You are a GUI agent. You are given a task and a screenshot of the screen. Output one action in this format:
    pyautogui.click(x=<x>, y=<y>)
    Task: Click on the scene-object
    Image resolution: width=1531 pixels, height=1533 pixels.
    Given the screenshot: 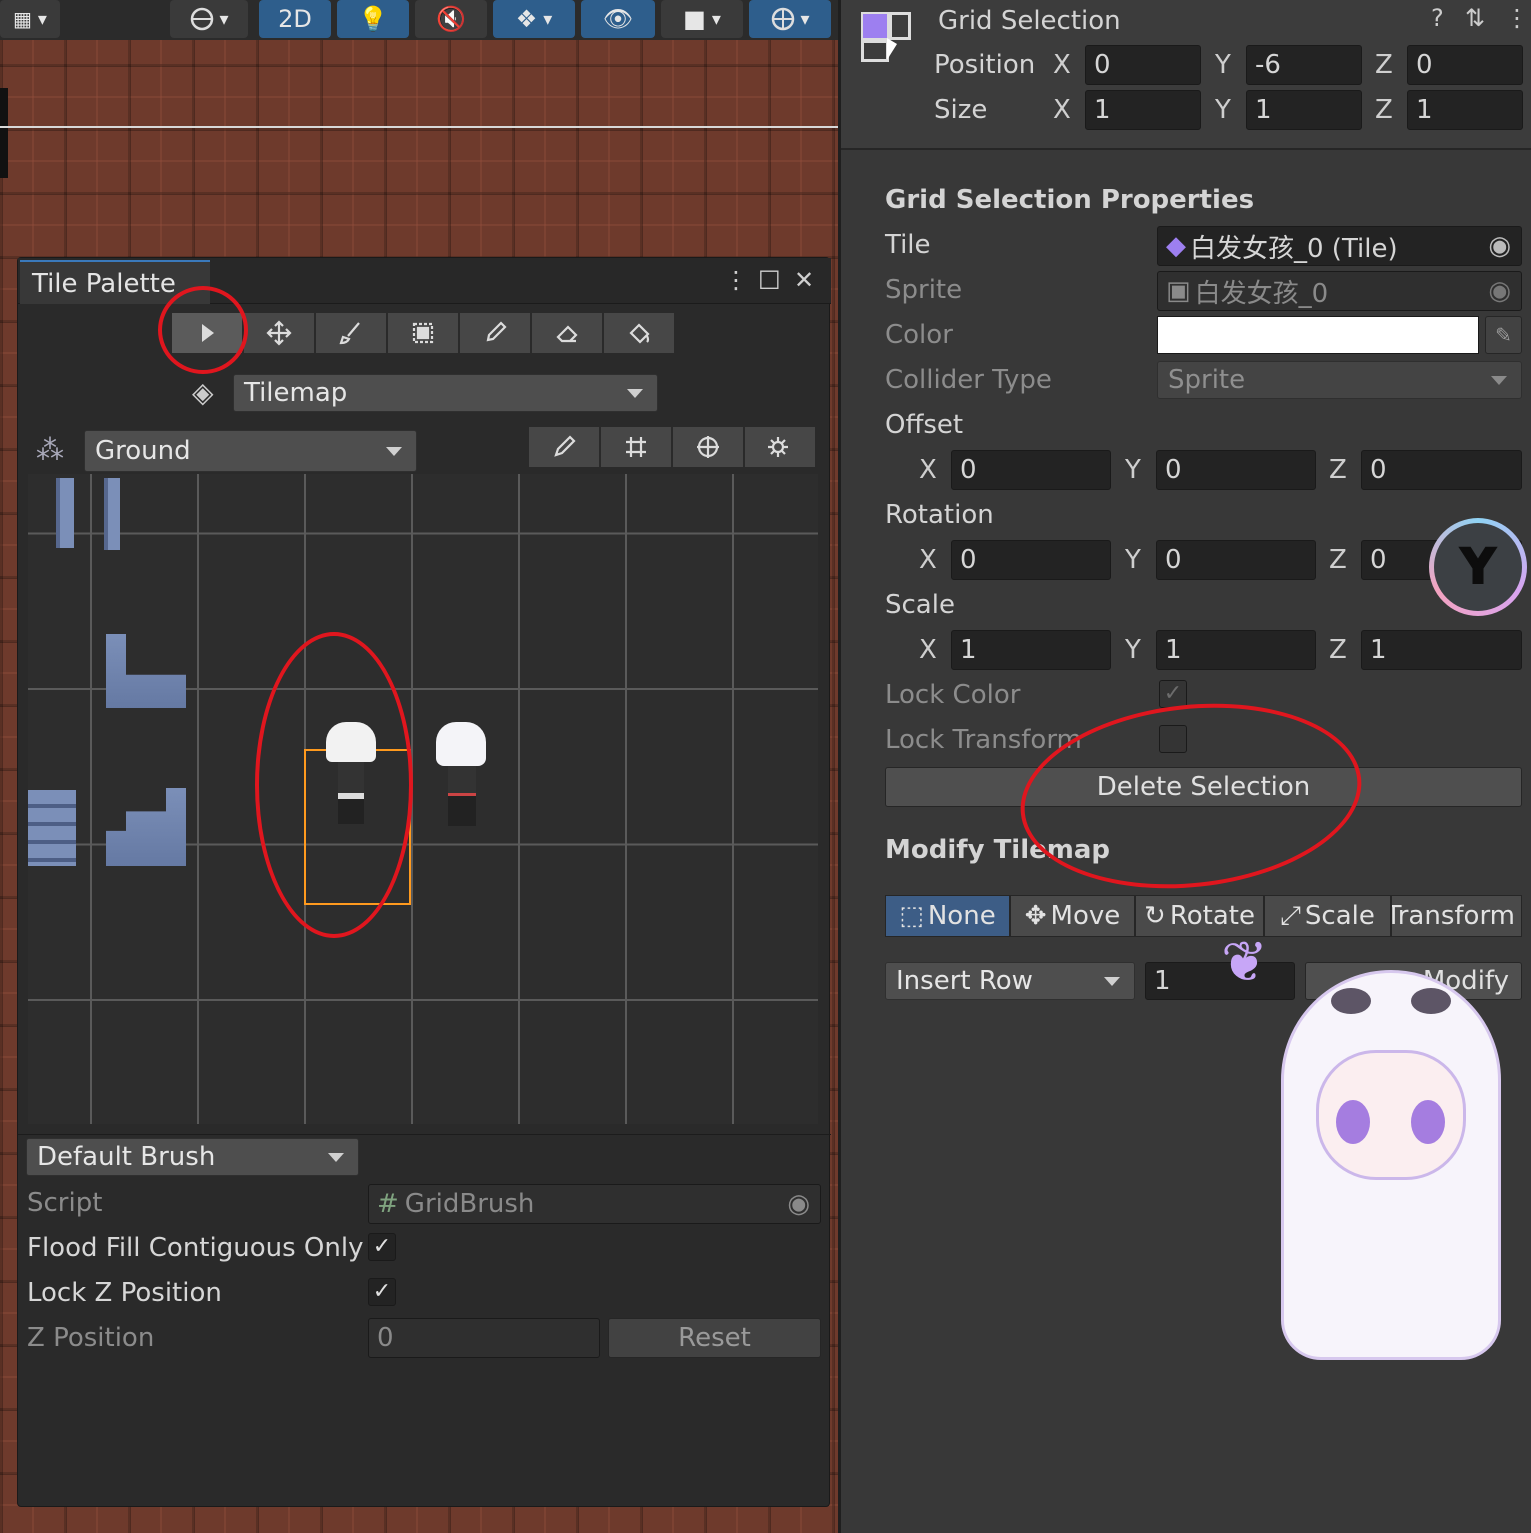 What is the action you would take?
    pyautogui.click(x=4, y=133)
    